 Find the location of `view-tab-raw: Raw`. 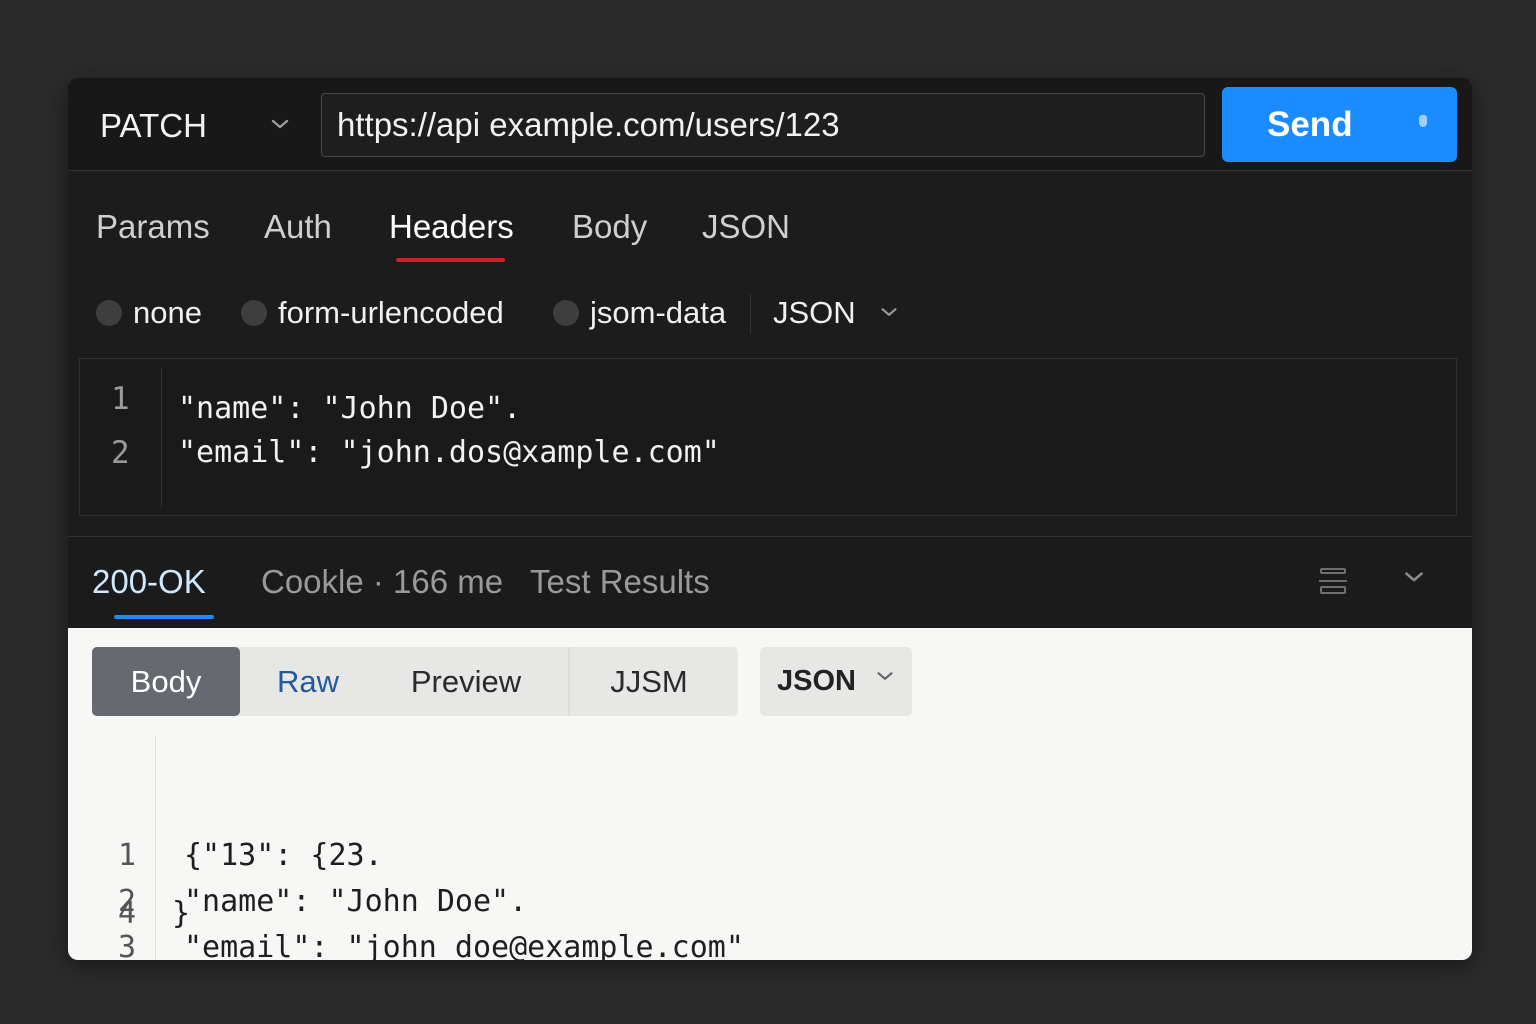

view-tab-raw: Raw is located at coordinates (308, 681).